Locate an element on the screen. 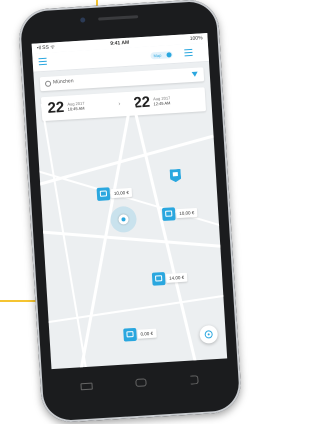 The height and width of the screenshot is (424, 320). search-input: München is located at coordinates (63, 81).